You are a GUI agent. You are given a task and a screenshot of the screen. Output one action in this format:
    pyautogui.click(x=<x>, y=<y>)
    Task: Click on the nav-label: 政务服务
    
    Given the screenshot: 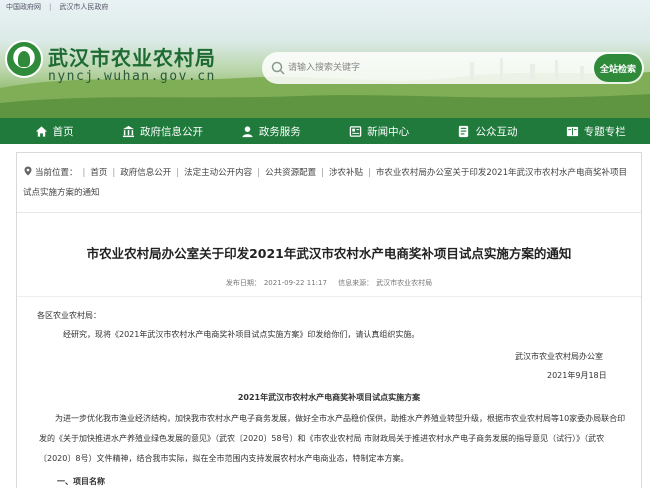 What is the action you would take?
    pyautogui.click(x=279, y=131)
    